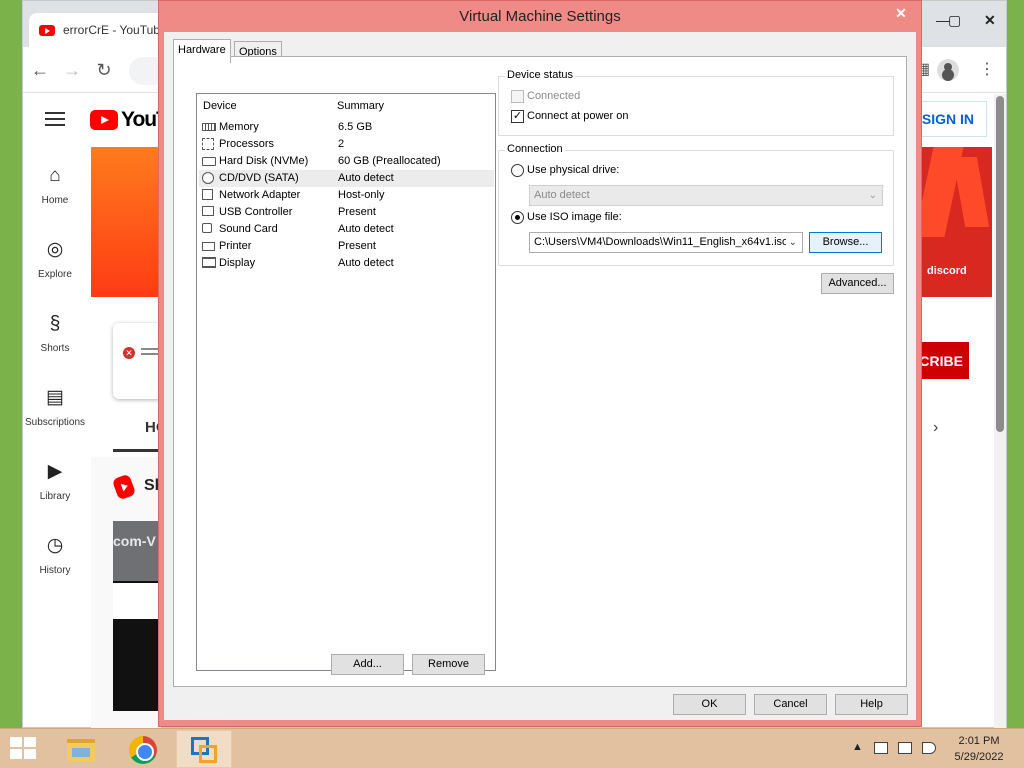 The height and width of the screenshot is (768, 1024). I want to click on taskbar-chrome, so click(142, 749).